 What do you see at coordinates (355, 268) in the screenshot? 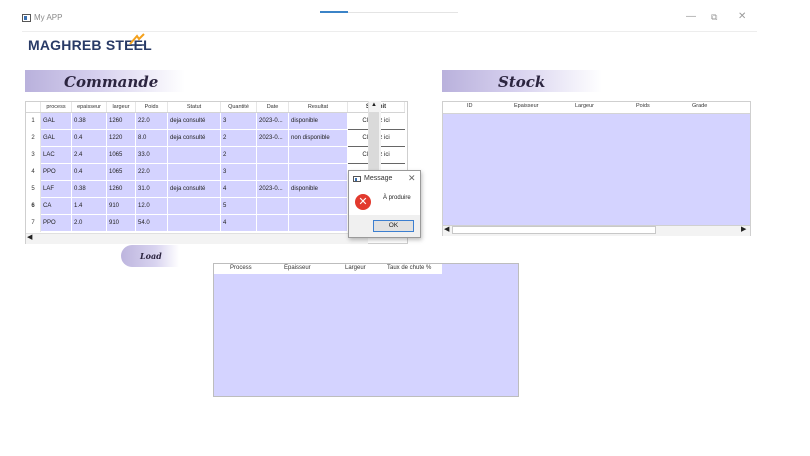
I see `results-col-header-largeur: Largeur` at bounding box center [355, 268].